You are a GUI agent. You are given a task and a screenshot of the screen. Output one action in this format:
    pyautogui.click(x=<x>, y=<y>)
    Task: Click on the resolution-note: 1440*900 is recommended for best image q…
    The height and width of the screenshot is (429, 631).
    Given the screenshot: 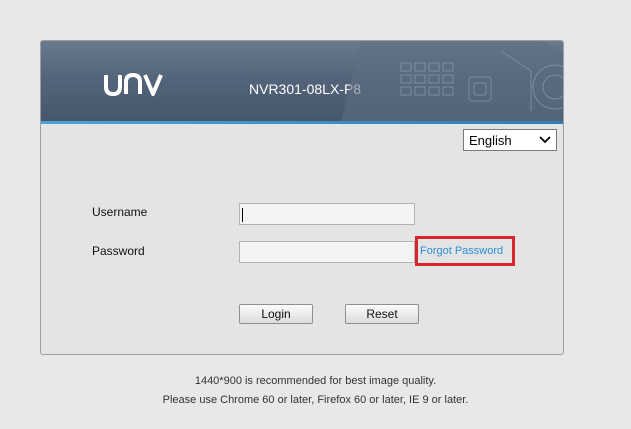 What is the action you would take?
    pyautogui.click(x=315, y=381)
    